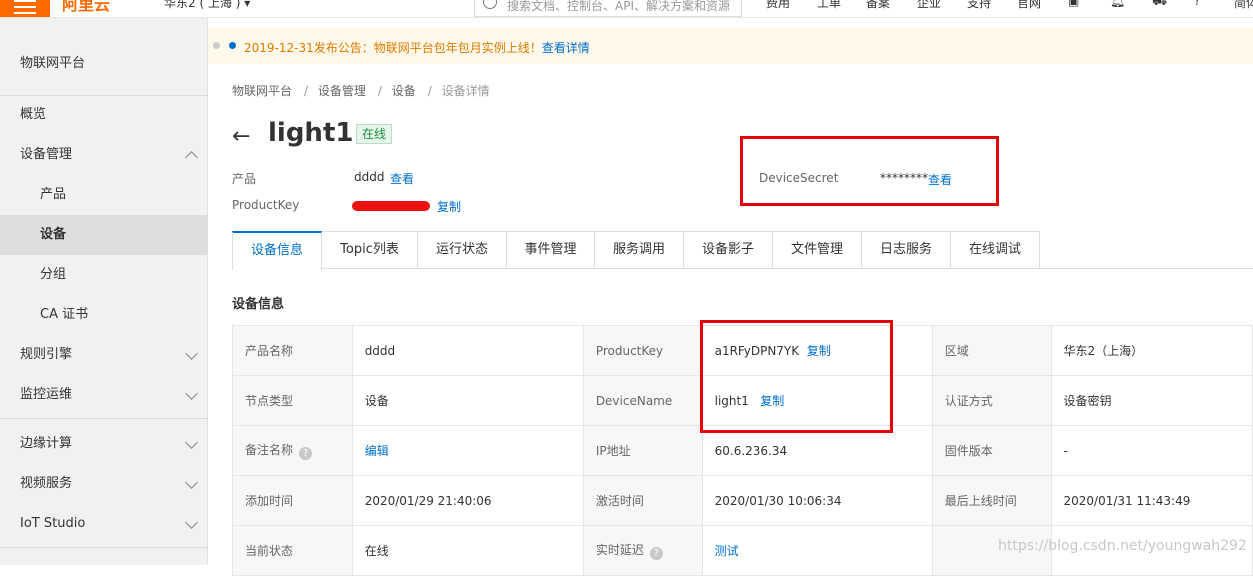  What do you see at coordinates (104, 195) in the screenshot?
I see `sidebar-item-products: 产品` at bounding box center [104, 195].